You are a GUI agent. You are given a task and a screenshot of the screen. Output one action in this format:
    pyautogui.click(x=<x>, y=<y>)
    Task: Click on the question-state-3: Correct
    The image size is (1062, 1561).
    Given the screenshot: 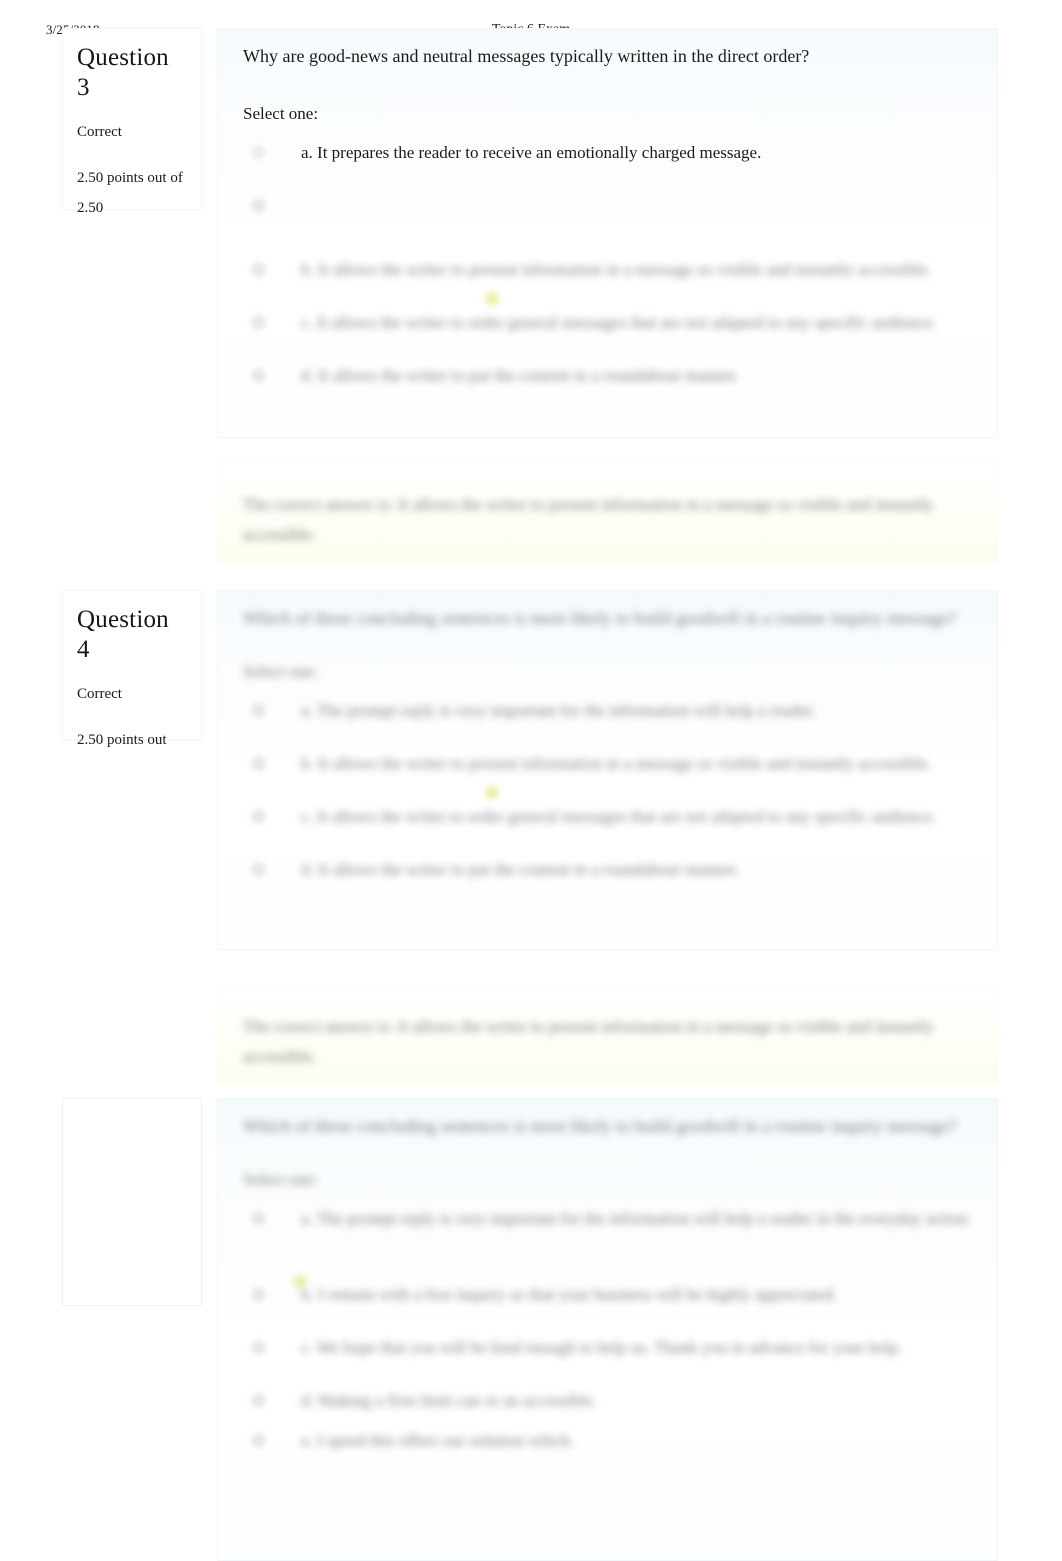 What is the action you would take?
    pyautogui.click(x=99, y=132)
    